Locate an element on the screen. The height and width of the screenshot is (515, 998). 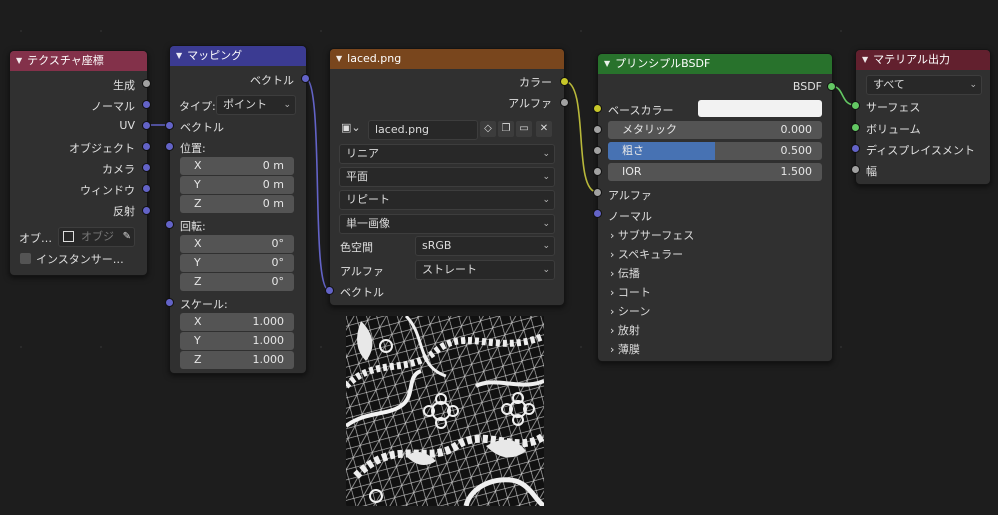
socket-image-vector-in is located at coordinates (329, 290).